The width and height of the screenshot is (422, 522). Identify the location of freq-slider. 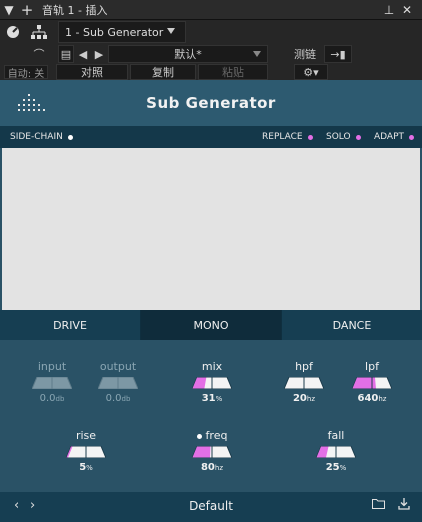
(212, 452).